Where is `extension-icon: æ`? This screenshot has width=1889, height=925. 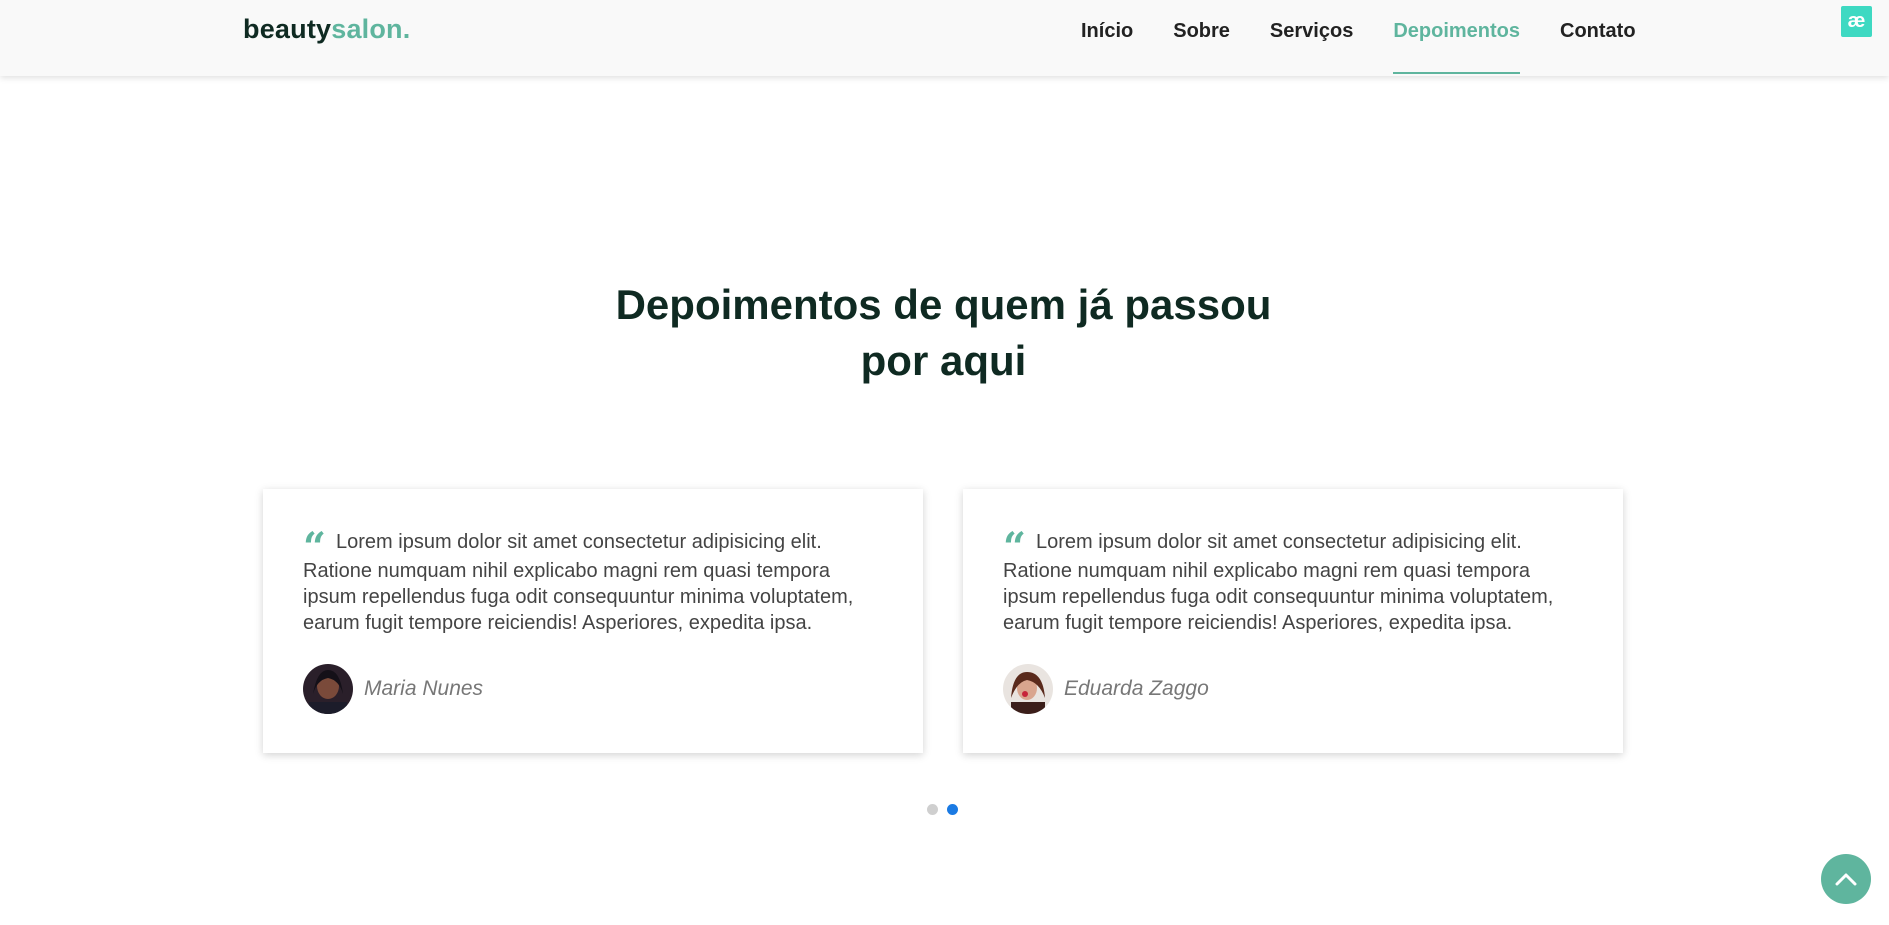
extension-icon: æ is located at coordinates (1856, 21).